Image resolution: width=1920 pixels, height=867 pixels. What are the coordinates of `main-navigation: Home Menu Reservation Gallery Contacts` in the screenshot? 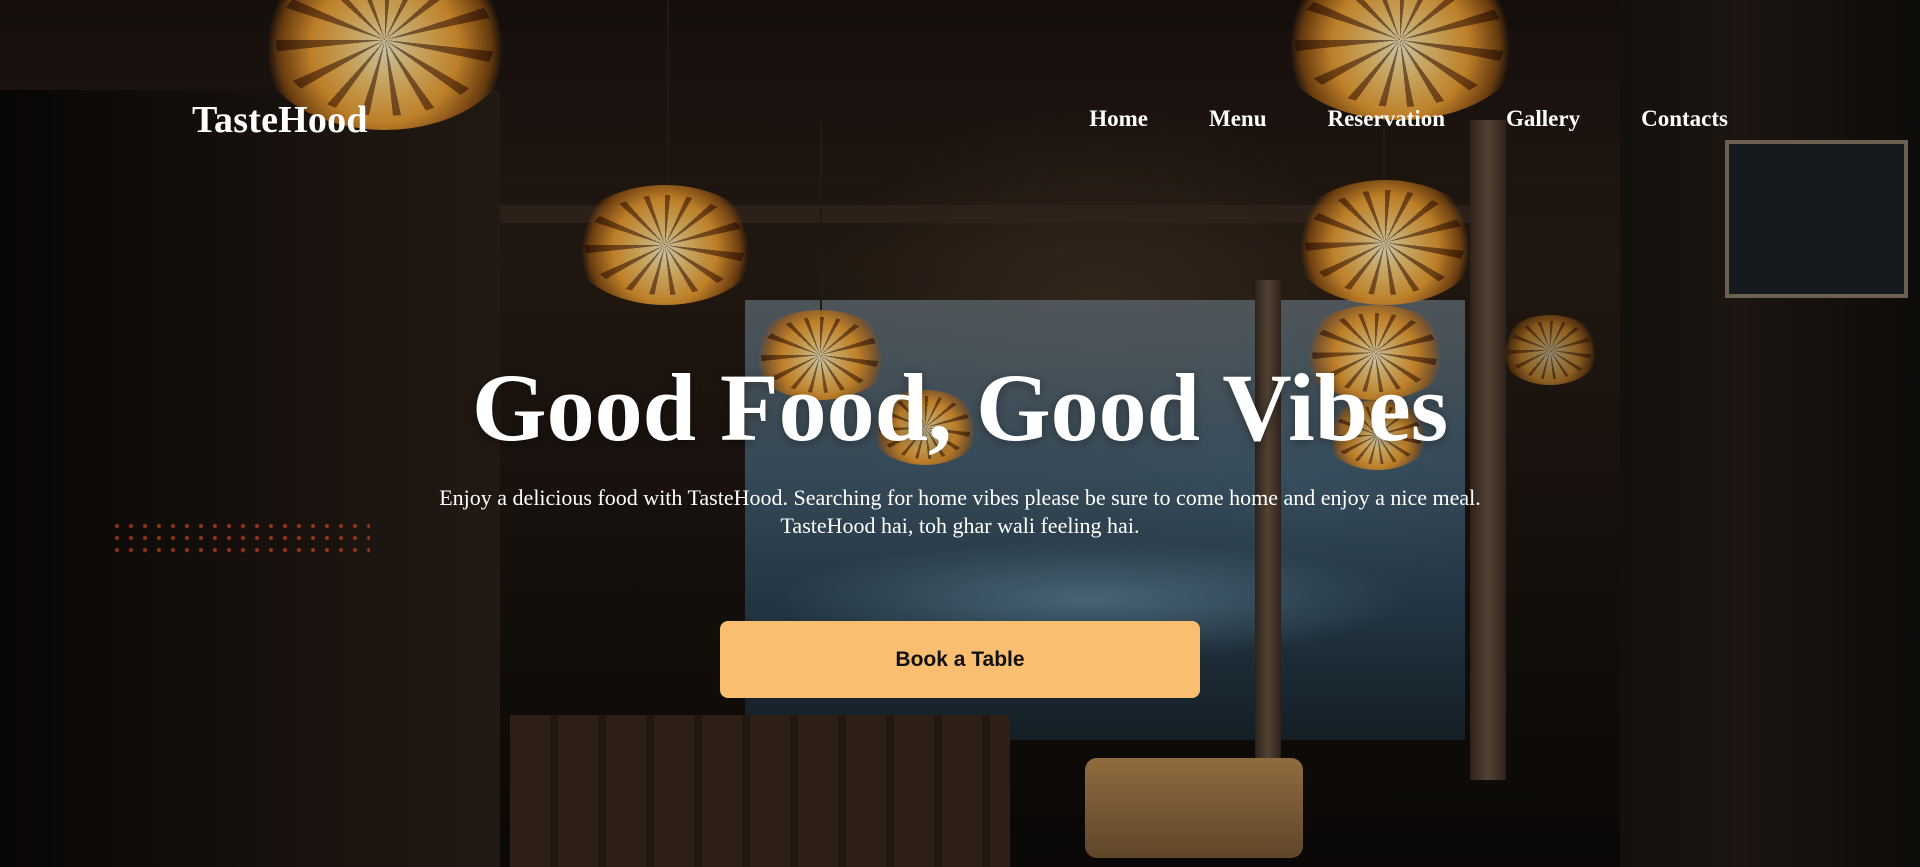 It's located at (1408, 119).